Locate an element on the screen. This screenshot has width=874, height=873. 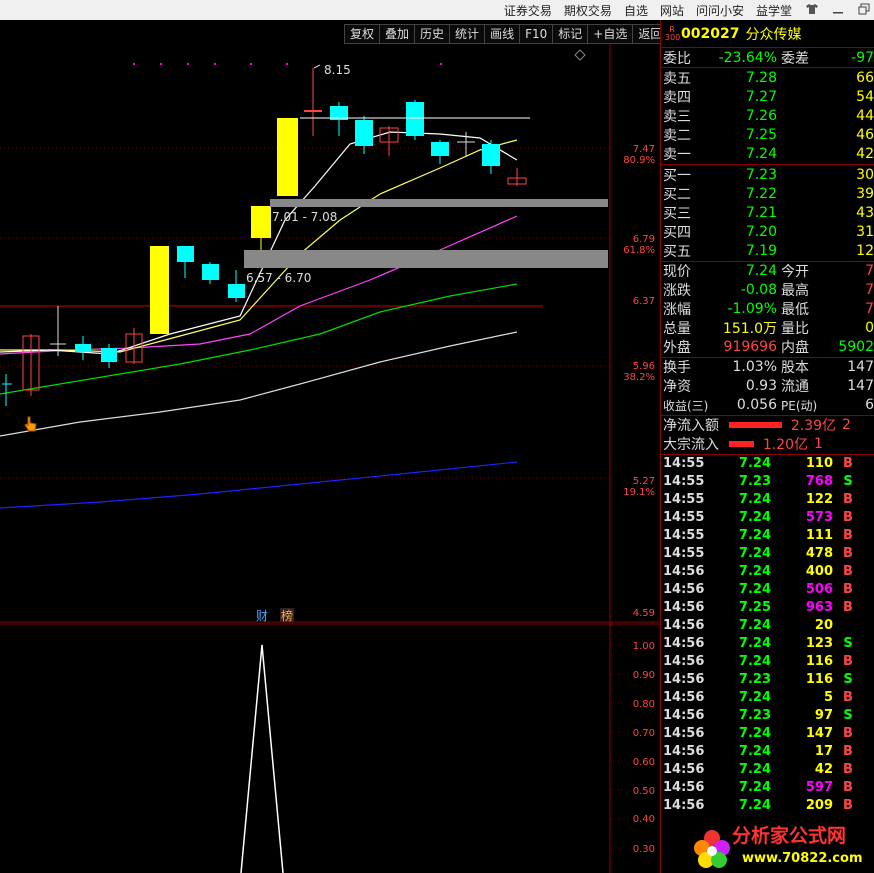
nav-watchlist: 自选 is located at coordinates (636, 10).